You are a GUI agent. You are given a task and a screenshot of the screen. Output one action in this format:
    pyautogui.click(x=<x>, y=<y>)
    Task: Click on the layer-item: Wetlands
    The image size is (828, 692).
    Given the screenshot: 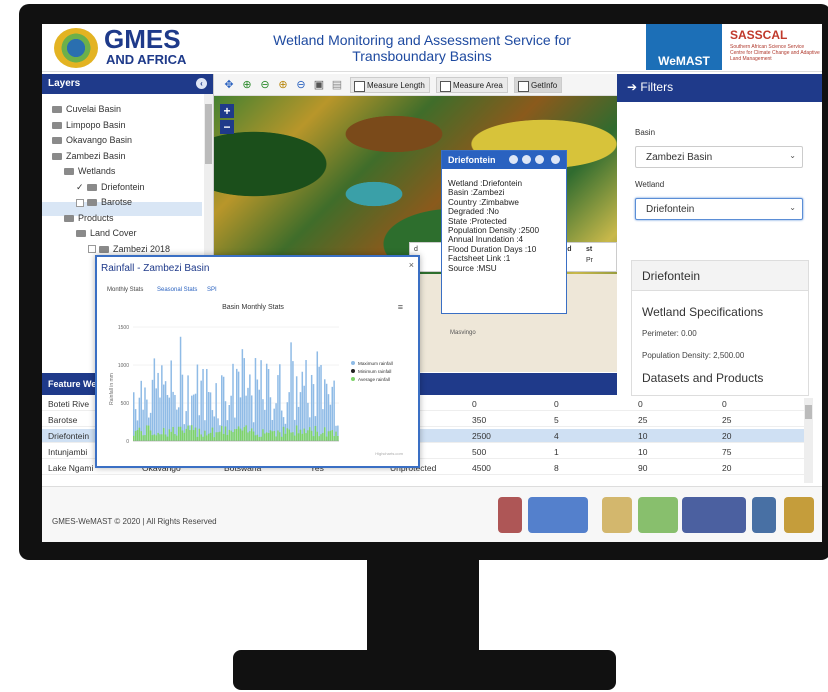 What is the action you would take?
    pyautogui.click(x=89, y=171)
    